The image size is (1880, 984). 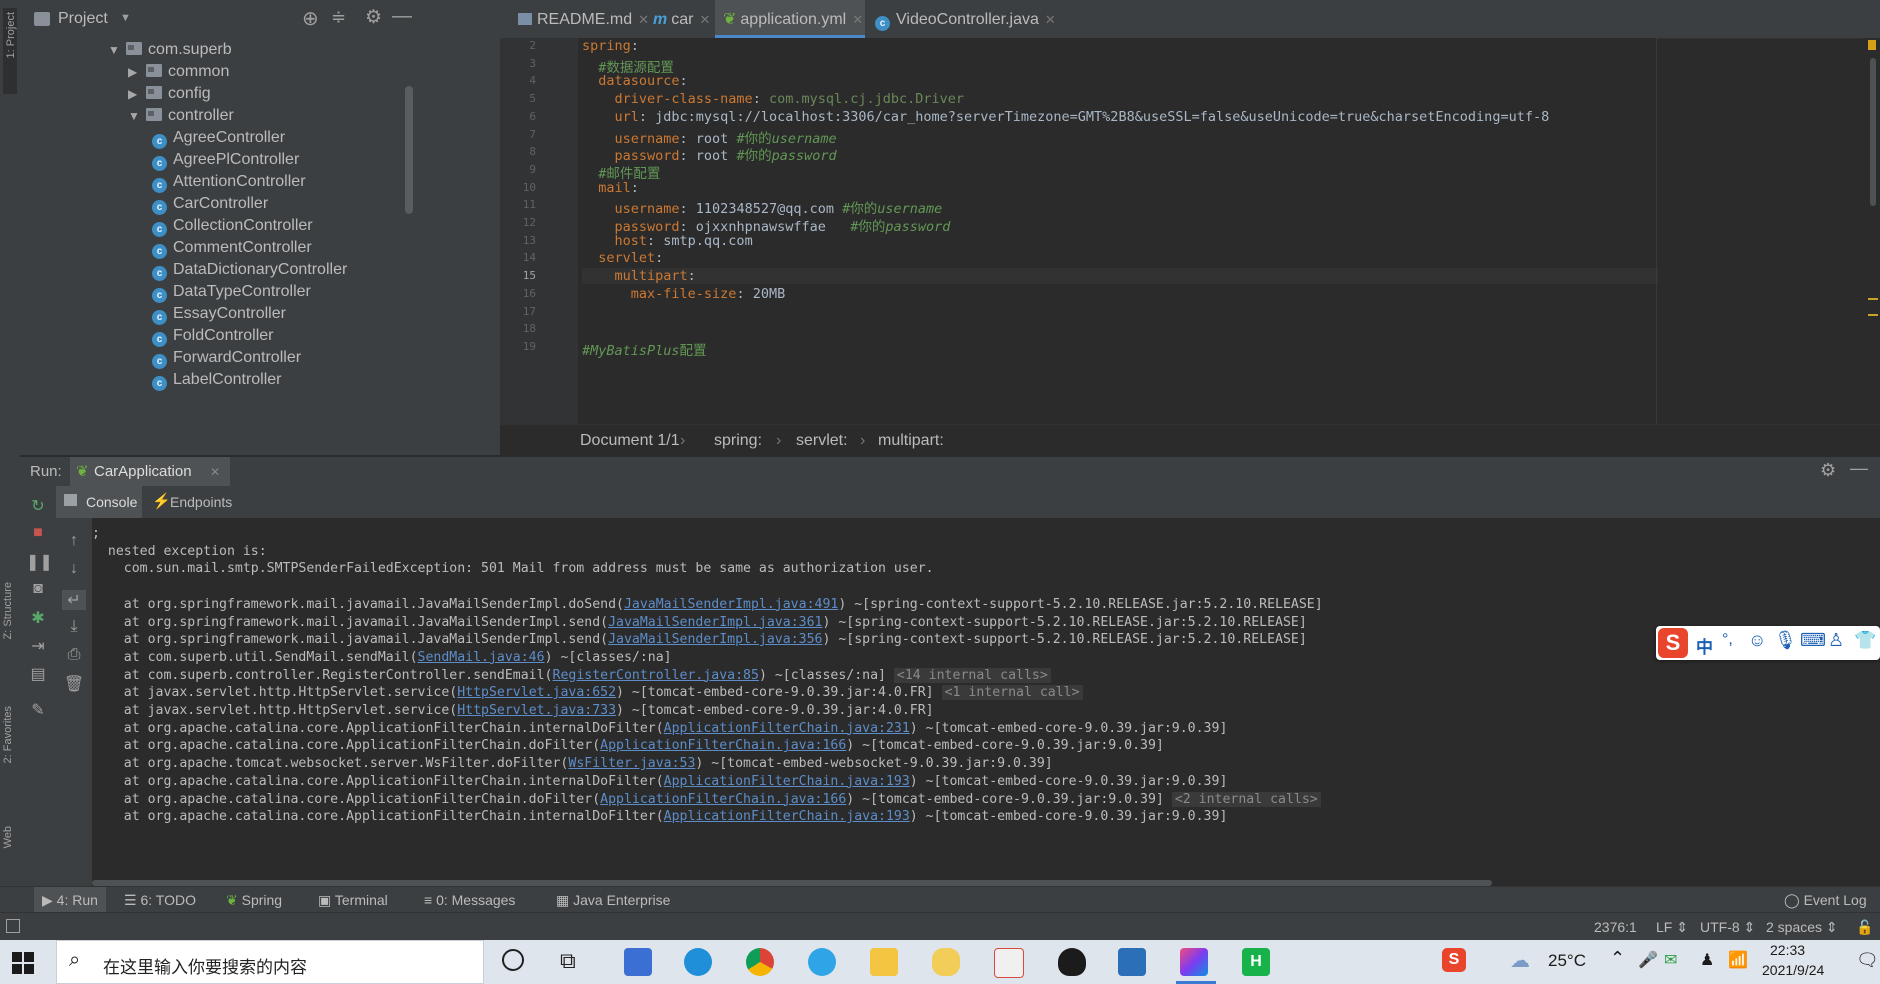 I want to click on edge-icon, so click(x=698, y=962).